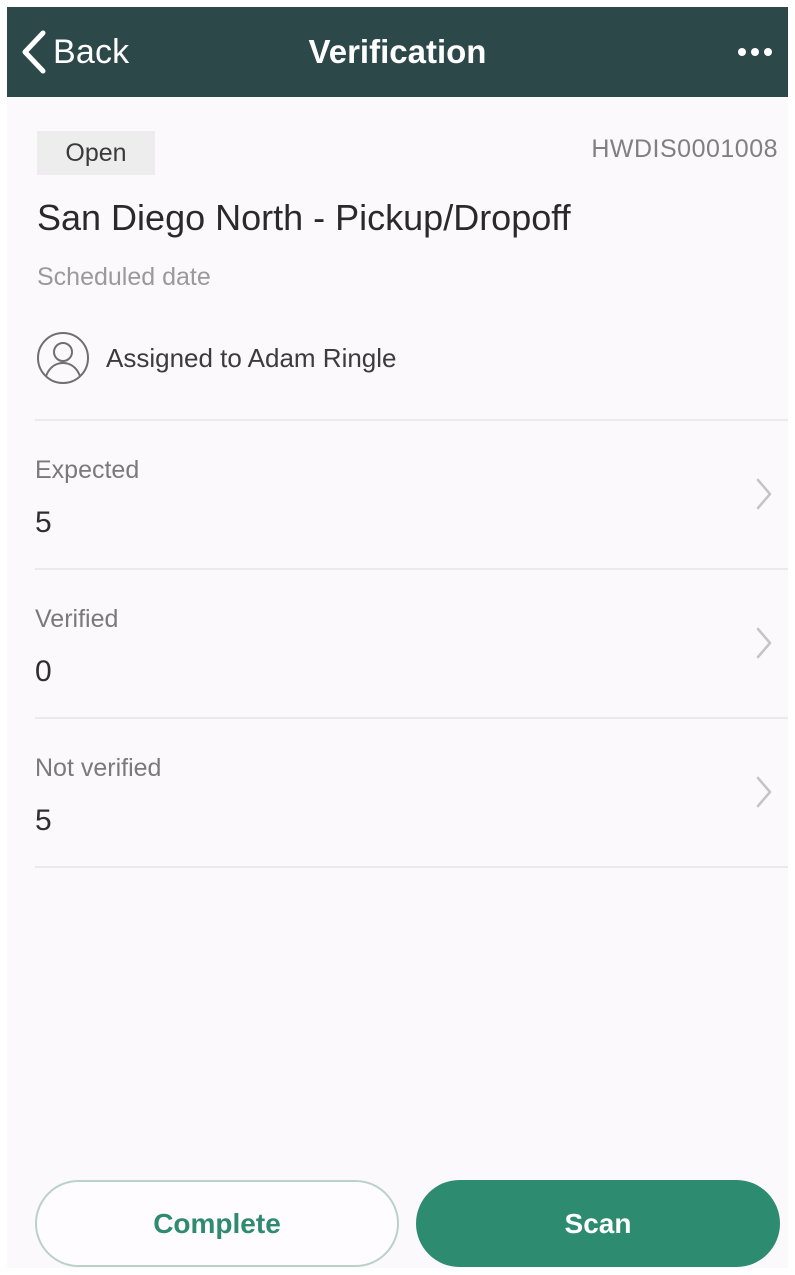 This screenshot has height=1275, width=795. I want to click on scan-button: Scan, so click(598, 1223).